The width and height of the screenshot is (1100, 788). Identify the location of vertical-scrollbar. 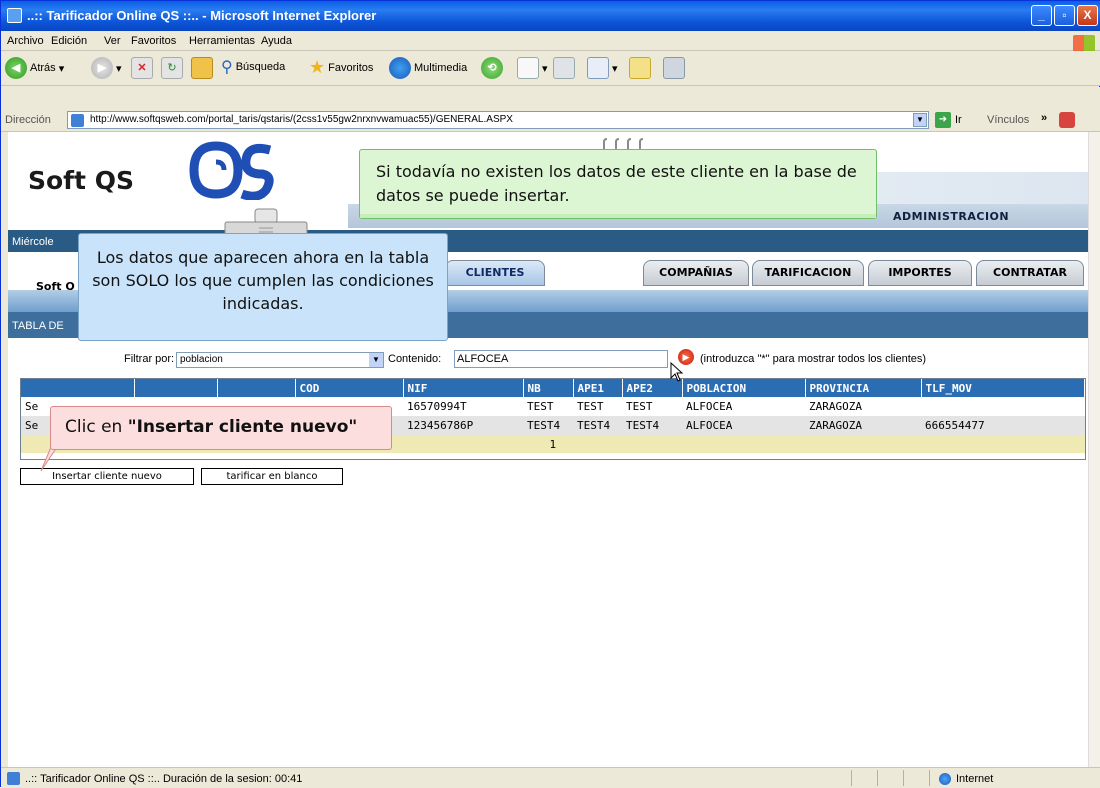
(1094, 449).